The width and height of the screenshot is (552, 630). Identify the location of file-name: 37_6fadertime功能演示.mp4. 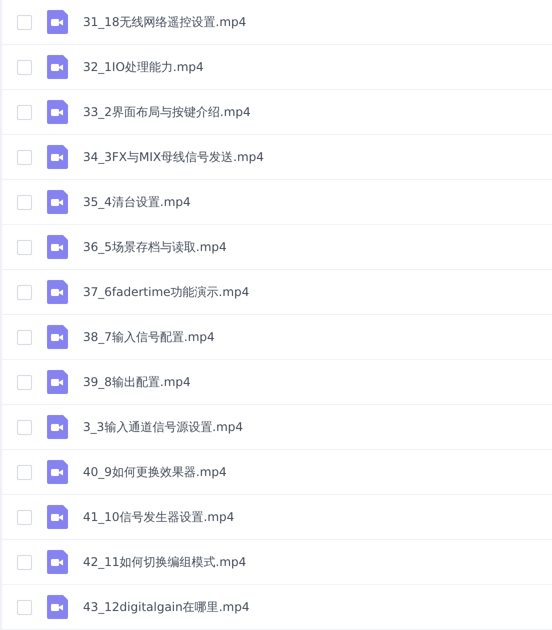
(166, 292).